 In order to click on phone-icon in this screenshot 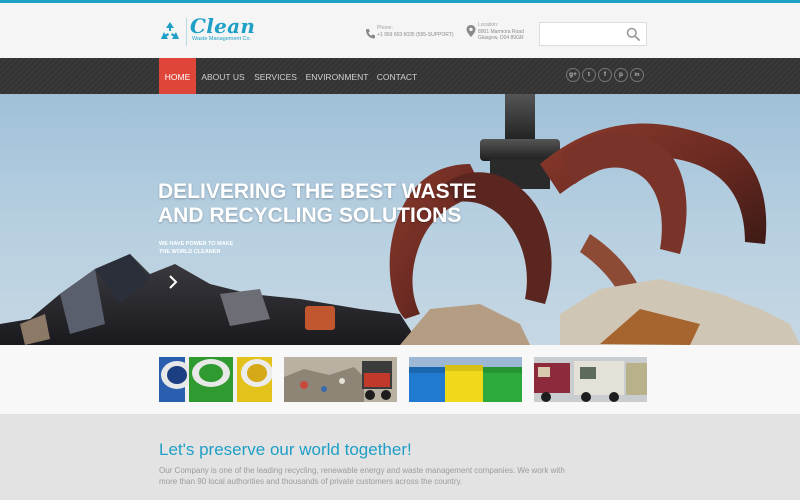, I will do `click(370, 34)`.